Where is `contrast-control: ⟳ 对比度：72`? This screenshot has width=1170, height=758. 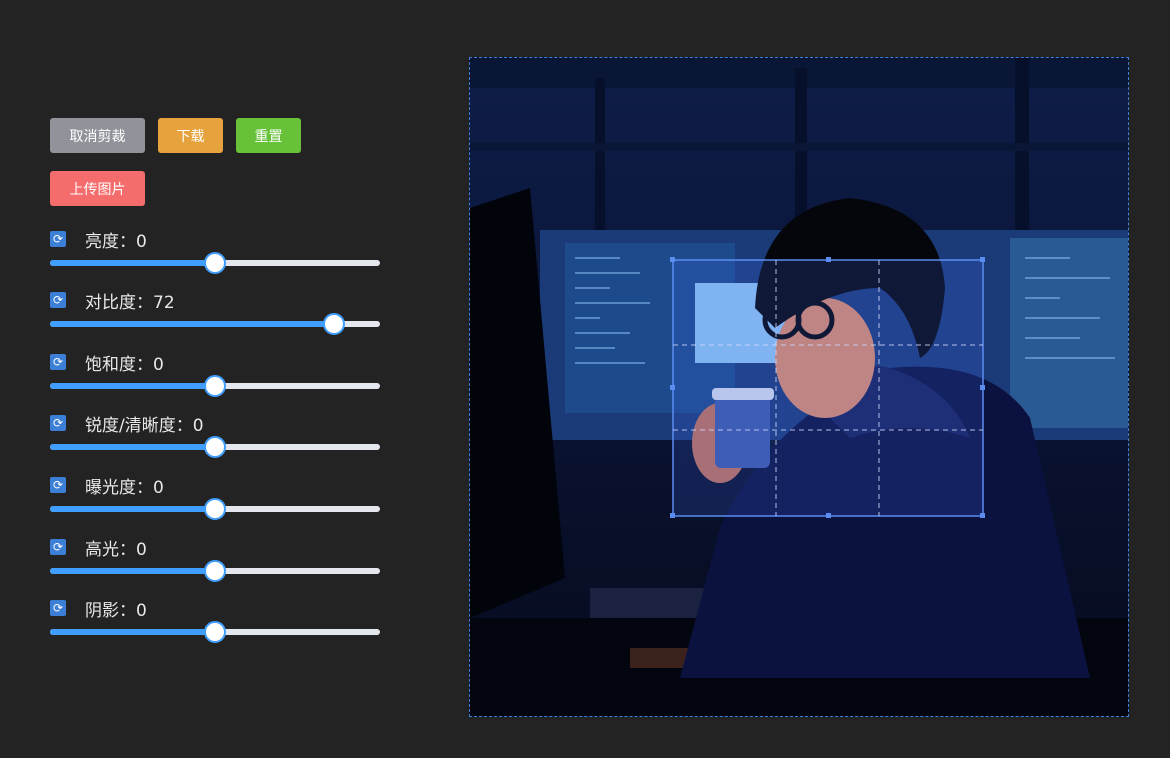
contrast-control: ⟳ 对比度：72 is located at coordinates (215, 314).